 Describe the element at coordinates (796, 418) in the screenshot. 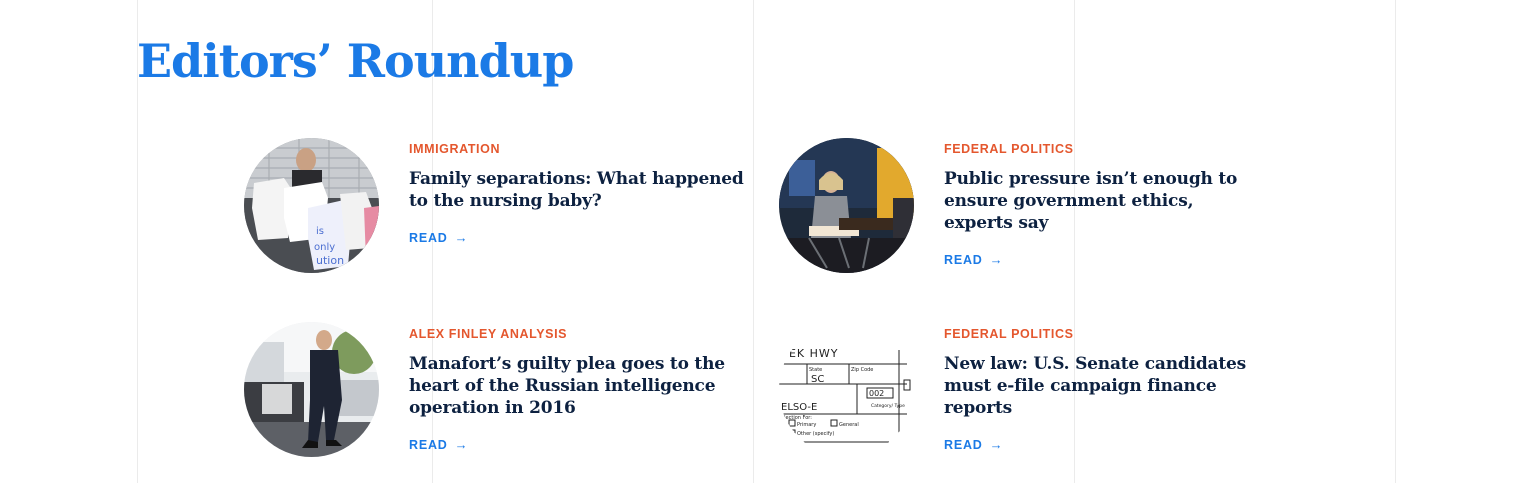

I see `form-text: Election For:` at that location.